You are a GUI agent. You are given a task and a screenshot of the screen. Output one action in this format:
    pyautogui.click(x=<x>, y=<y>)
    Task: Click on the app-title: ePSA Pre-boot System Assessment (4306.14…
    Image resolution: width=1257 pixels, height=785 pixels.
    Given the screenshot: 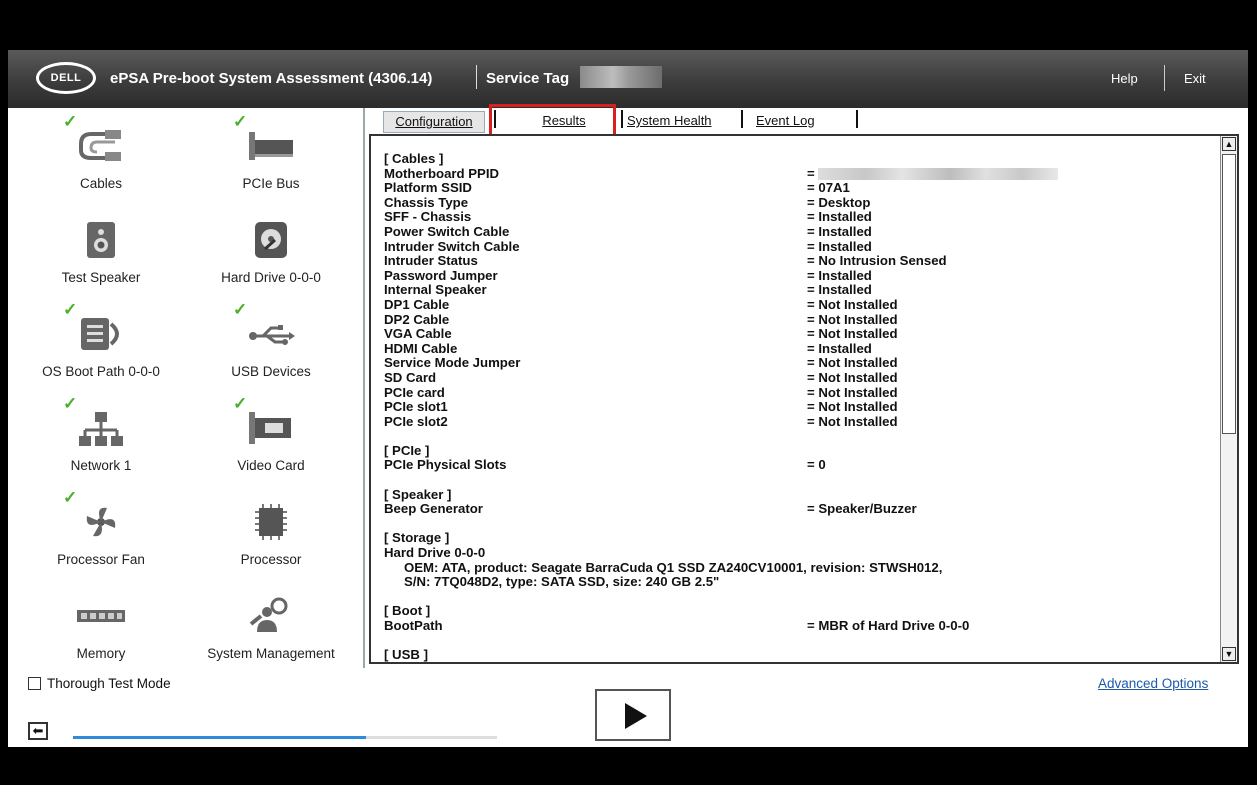 What is the action you would take?
    pyautogui.click(x=271, y=78)
    